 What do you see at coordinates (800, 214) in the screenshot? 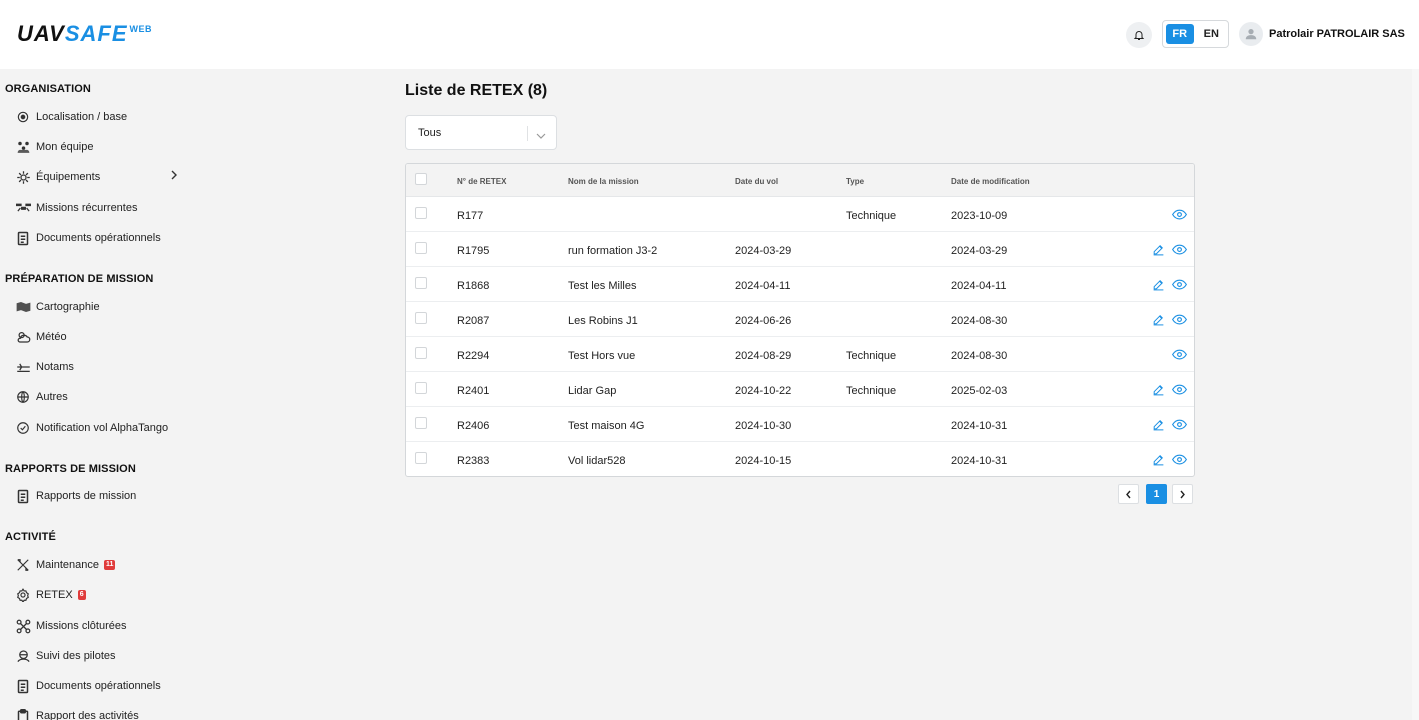
I see `table-row: R177 Technique 2023-10-09` at bounding box center [800, 214].